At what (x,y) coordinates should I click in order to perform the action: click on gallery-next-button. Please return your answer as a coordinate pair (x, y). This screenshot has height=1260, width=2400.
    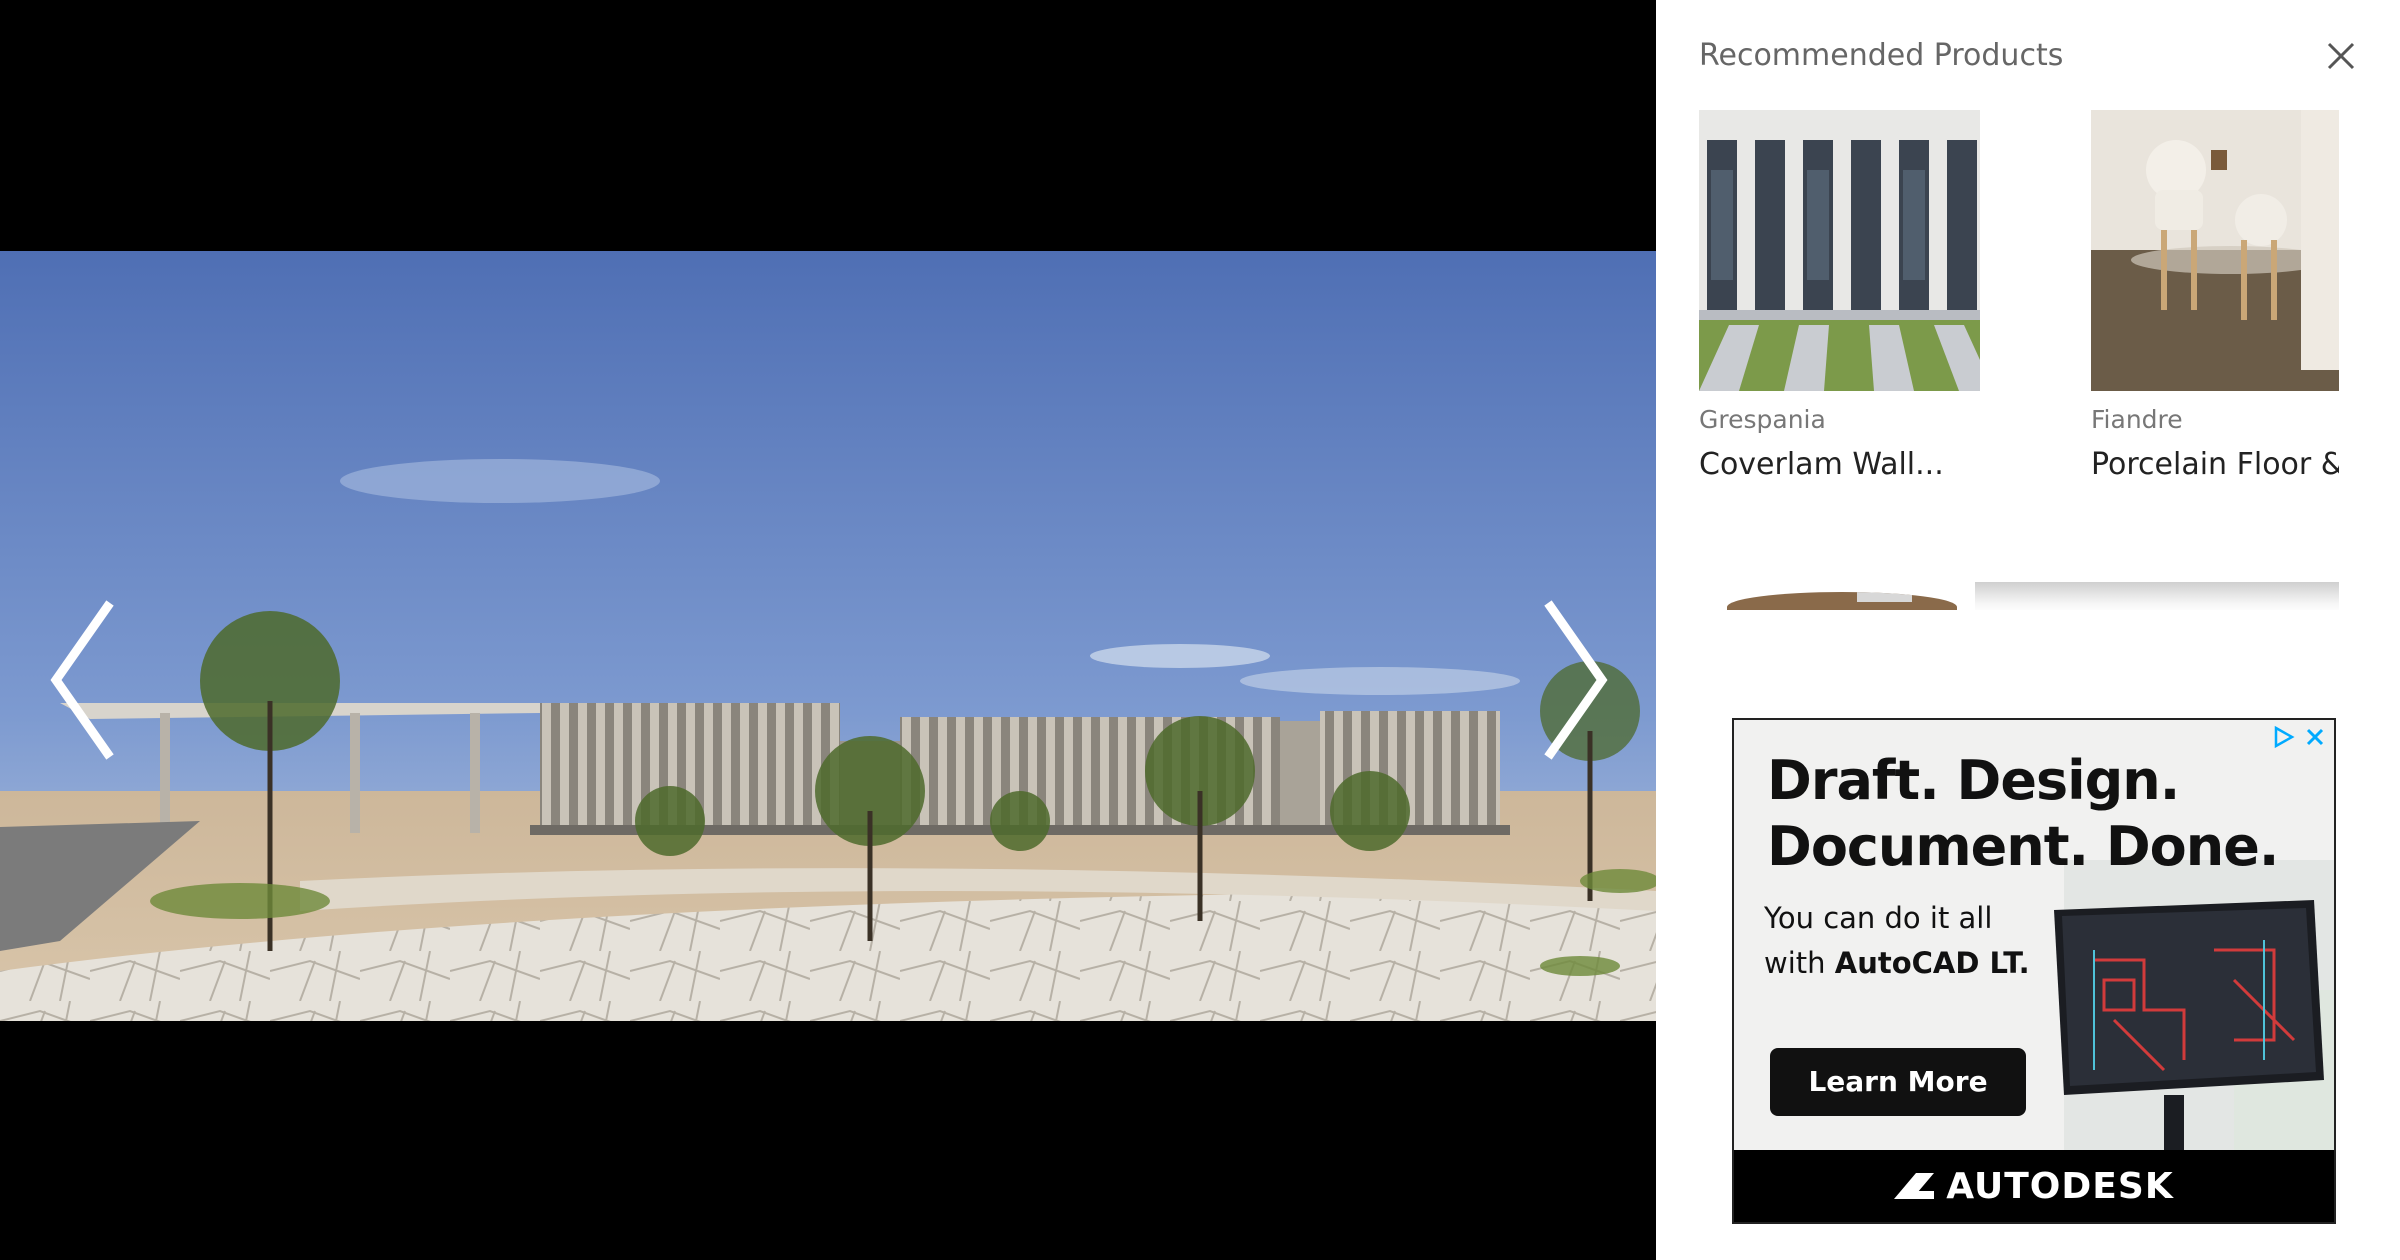
    Looking at the image, I should click on (1573, 680).